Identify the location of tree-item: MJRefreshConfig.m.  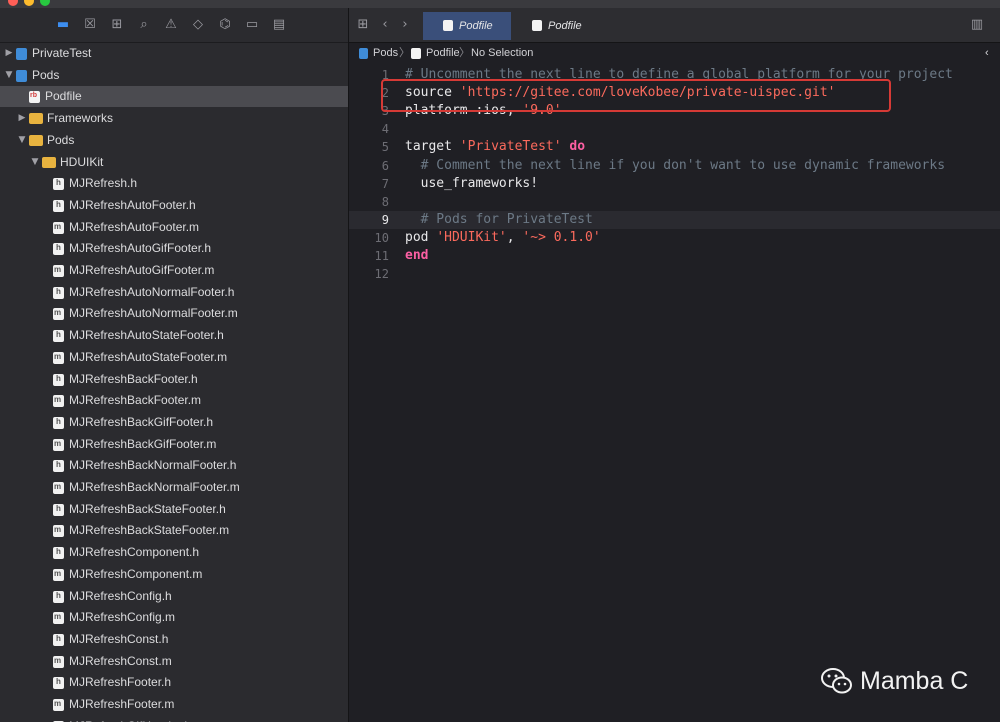
(174, 617).